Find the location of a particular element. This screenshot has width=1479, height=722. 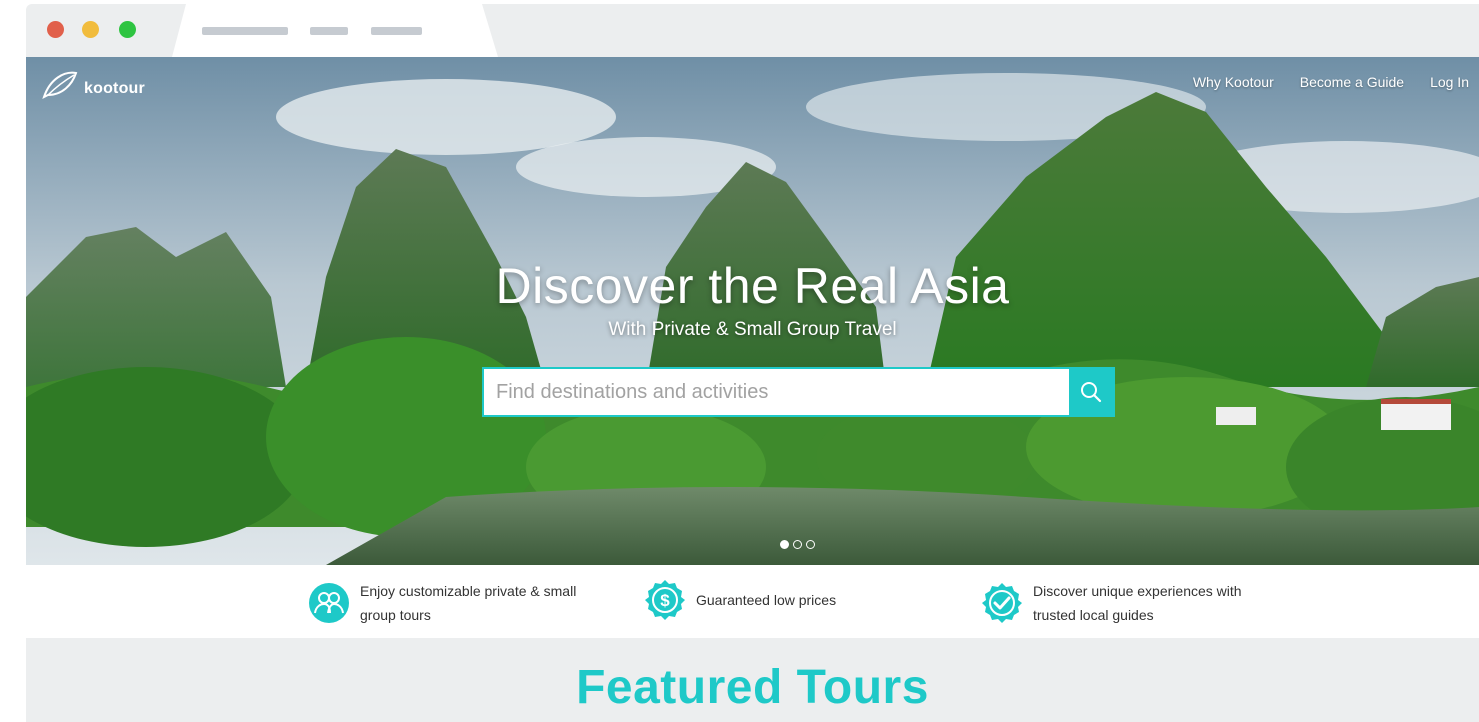

nav-why-kootour: Why Kootour is located at coordinates (1233, 82).